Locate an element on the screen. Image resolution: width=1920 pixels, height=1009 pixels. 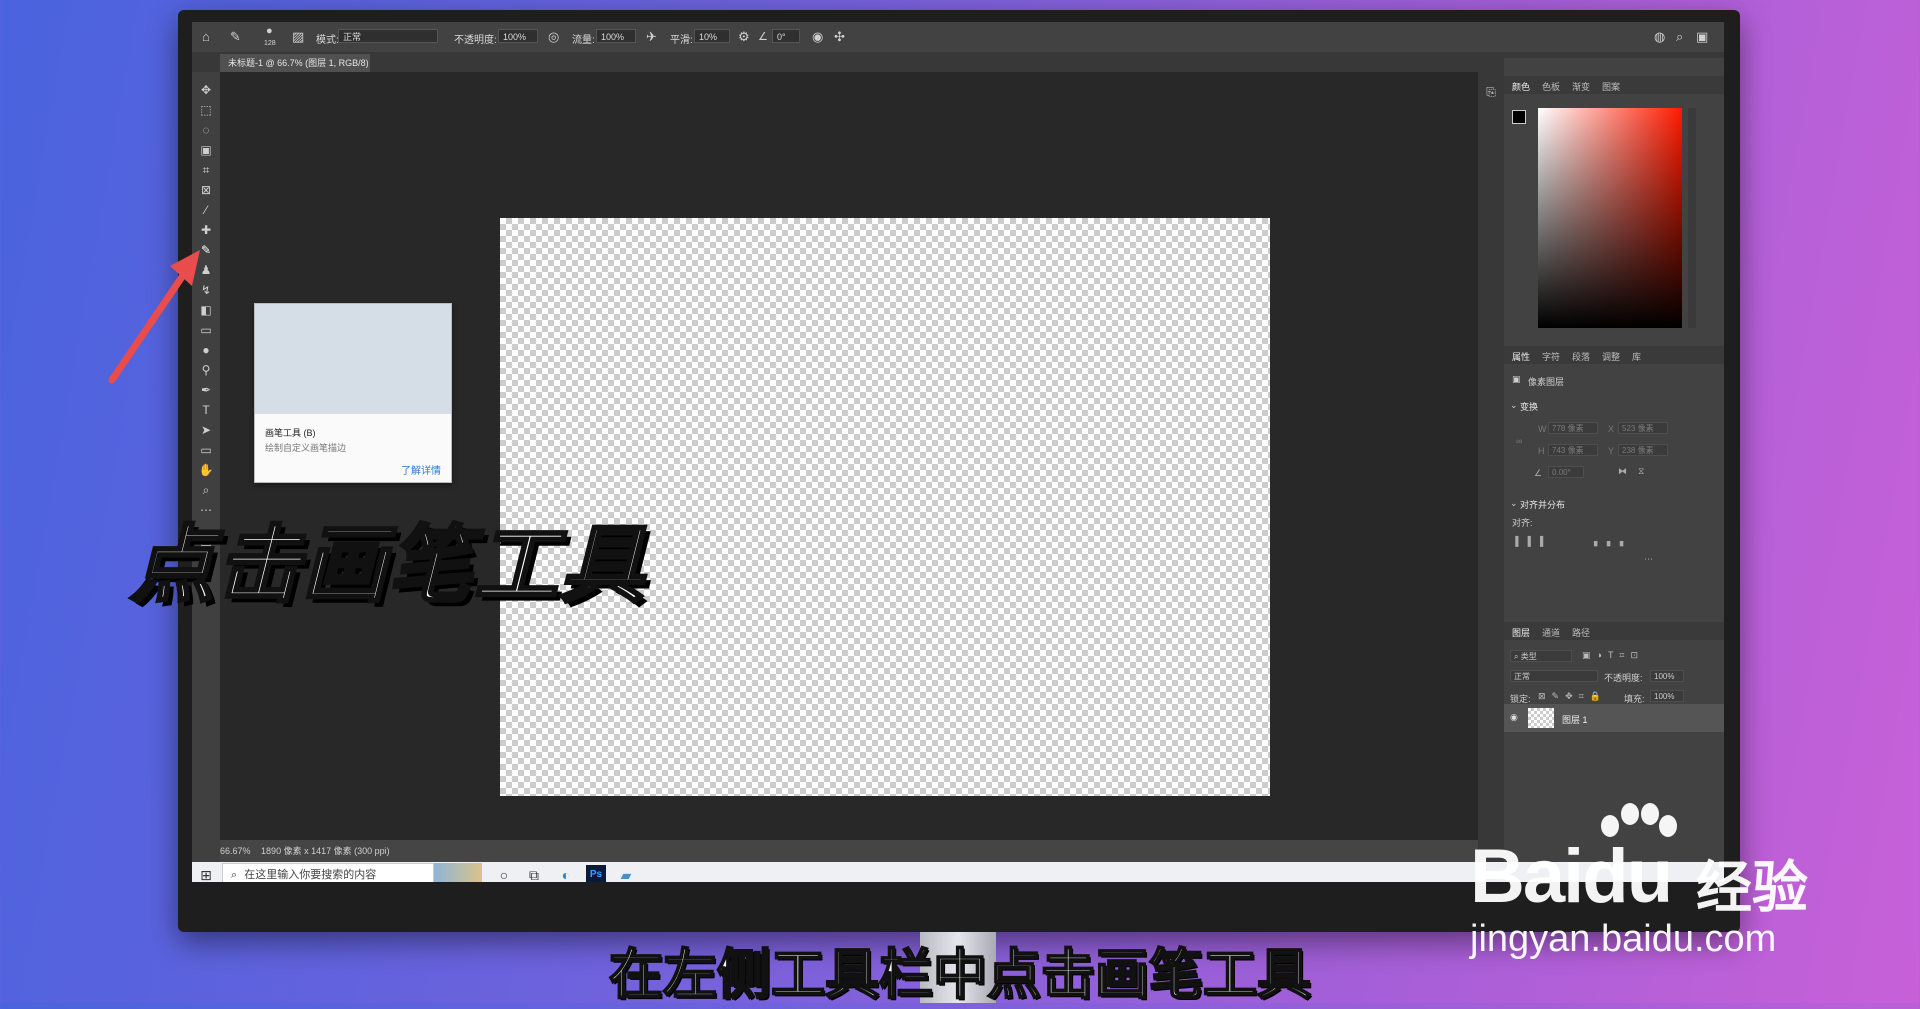
windows-start-icon: ⊞ is located at coordinates (206, 873).